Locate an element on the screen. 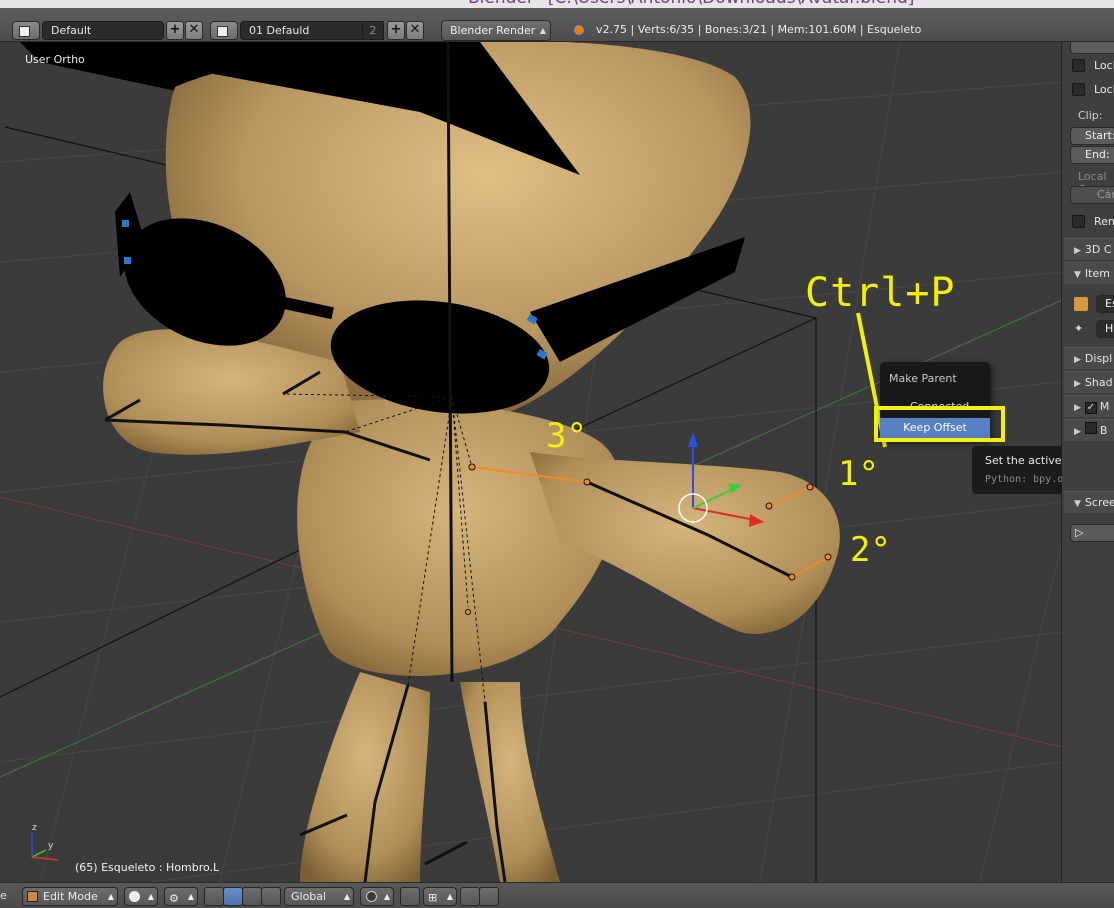 This screenshot has height=908, width=1114. remove-screen-button: ✕ is located at coordinates (194, 30).